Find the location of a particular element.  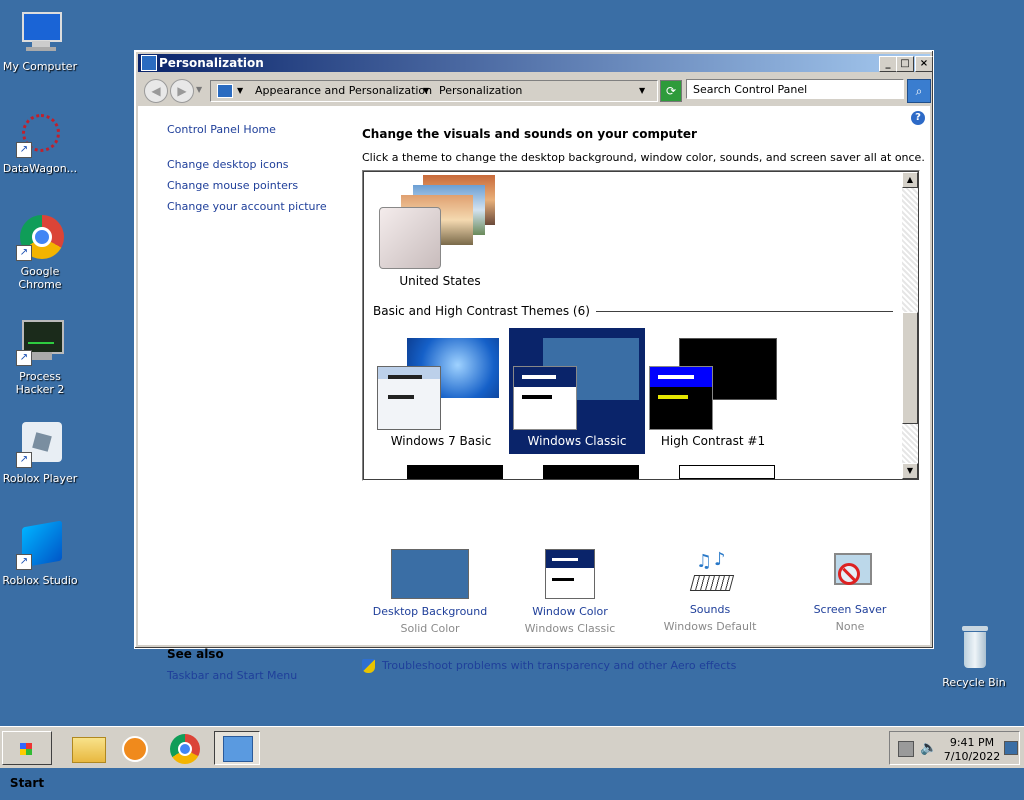

screen-saver-icon is located at coordinates (850, 573).